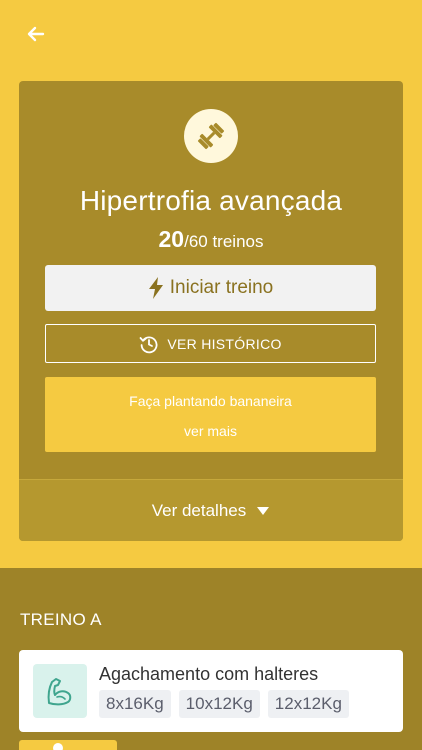 This screenshot has height=750, width=422. What do you see at coordinates (135, 704) in the screenshot?
I see `set-tag: 8x16Kg` at bounding box center [135, 704].